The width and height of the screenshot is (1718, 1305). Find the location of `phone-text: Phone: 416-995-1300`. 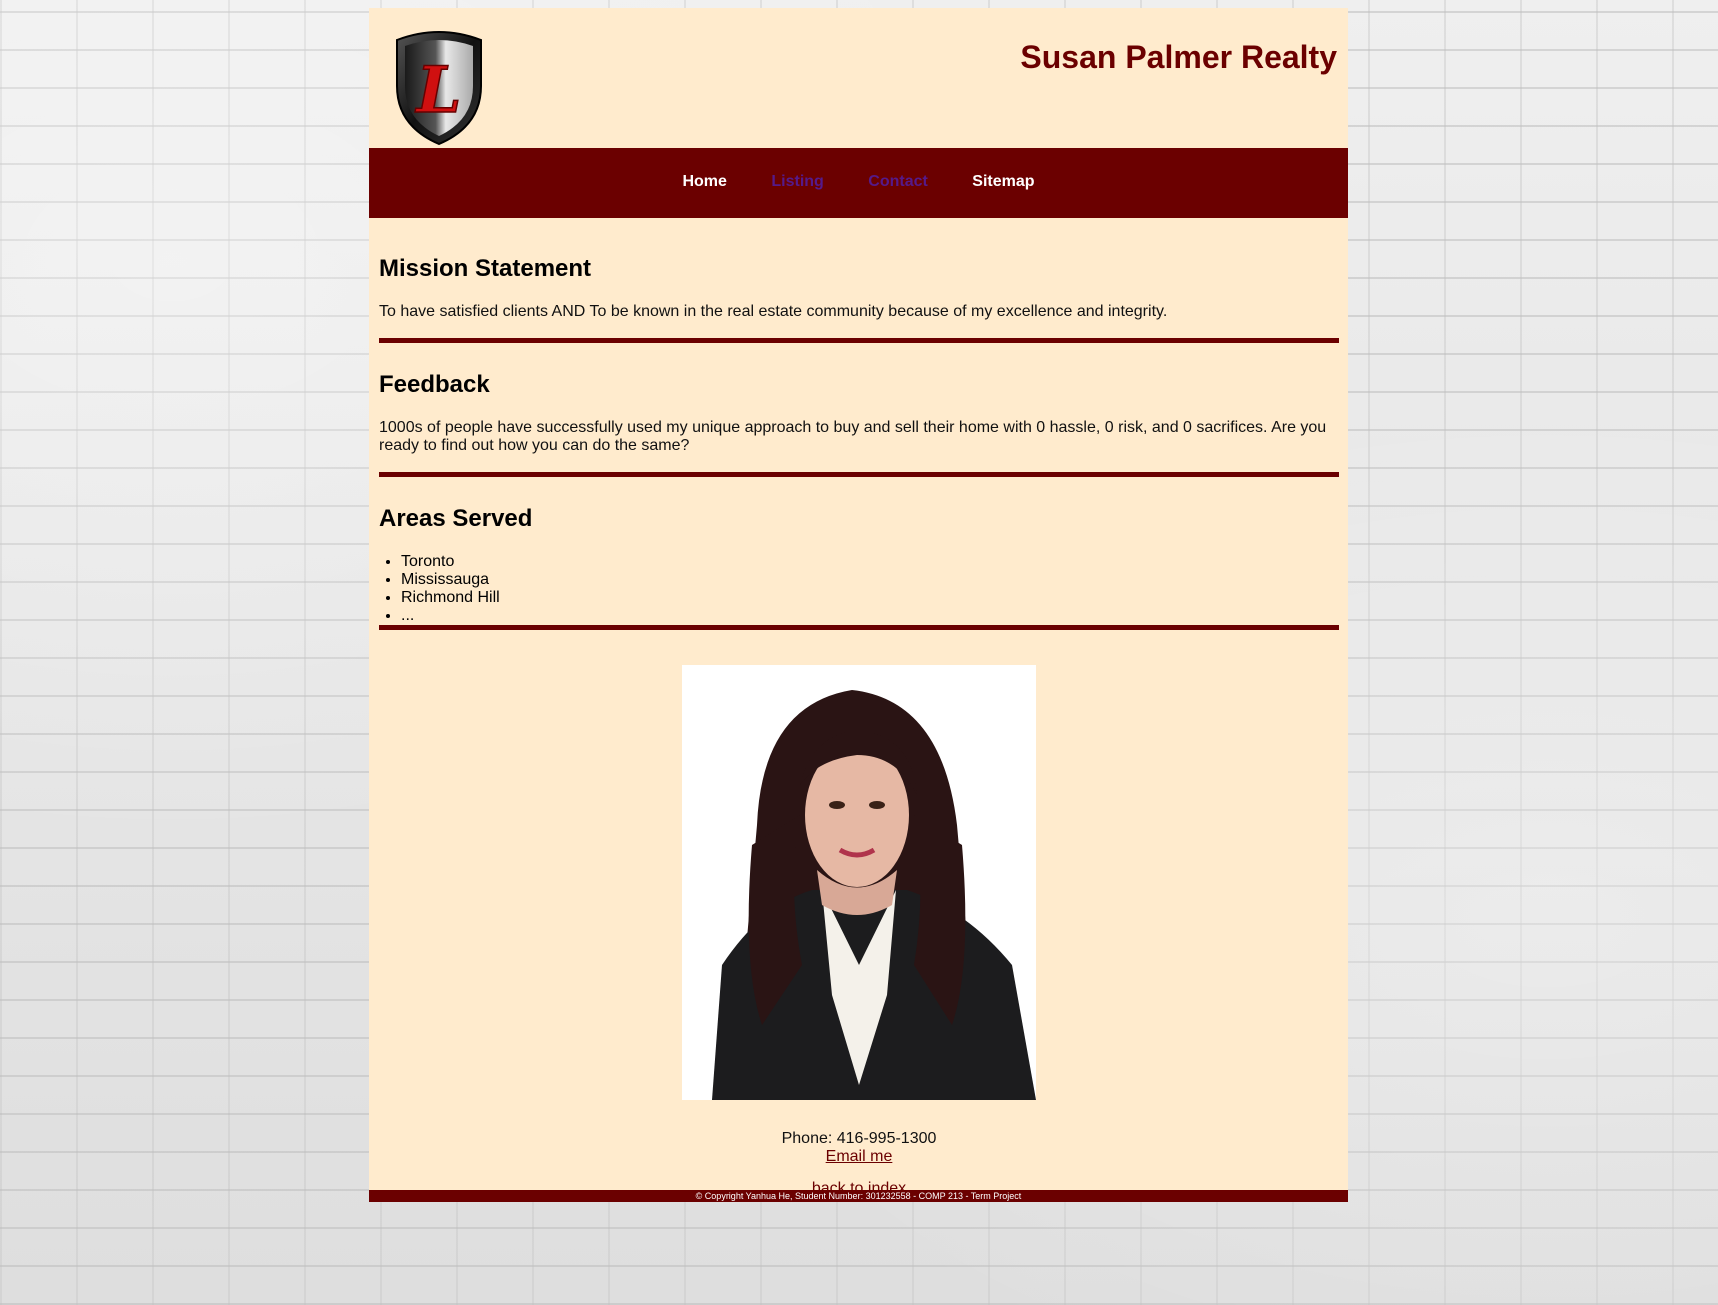

phone-text: Phone: 416-995-1300 is located at coordinates (859, 1138).